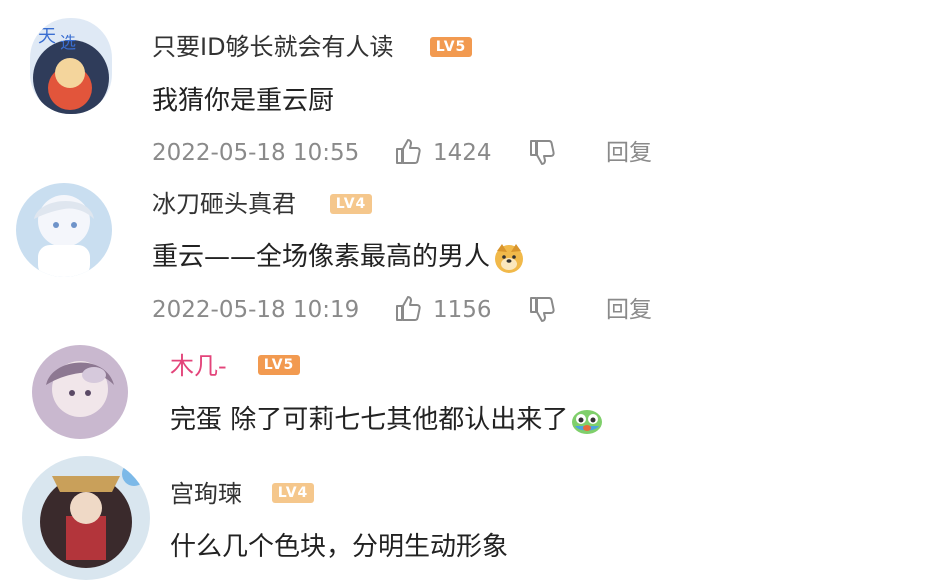 Image resolution: width=952 pixels, height=580 pixels. I want to click on comment-date: 2022-05-18 10:55, so click(256, 153).